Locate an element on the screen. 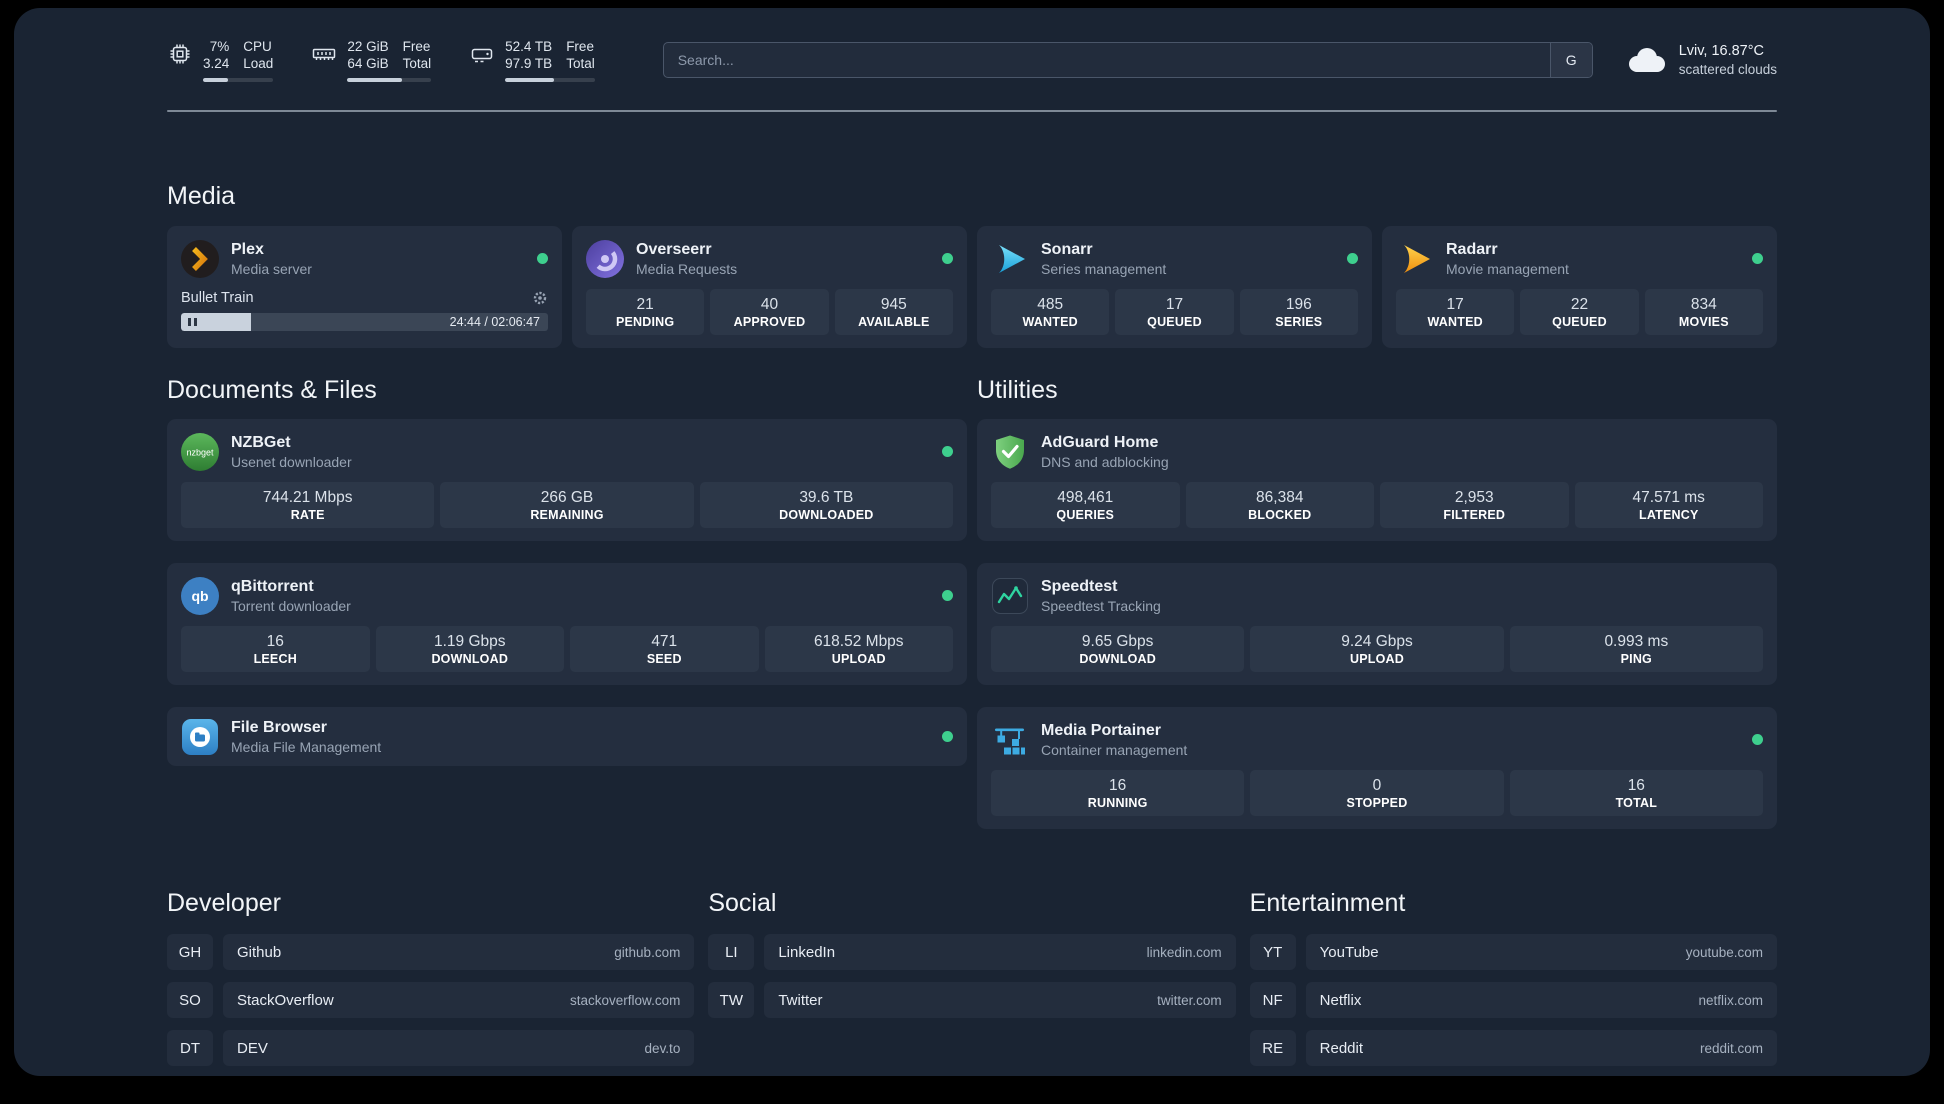  bookmark-link-reddit: Reddit reddit.com is located at coordinates (1541, 1048).